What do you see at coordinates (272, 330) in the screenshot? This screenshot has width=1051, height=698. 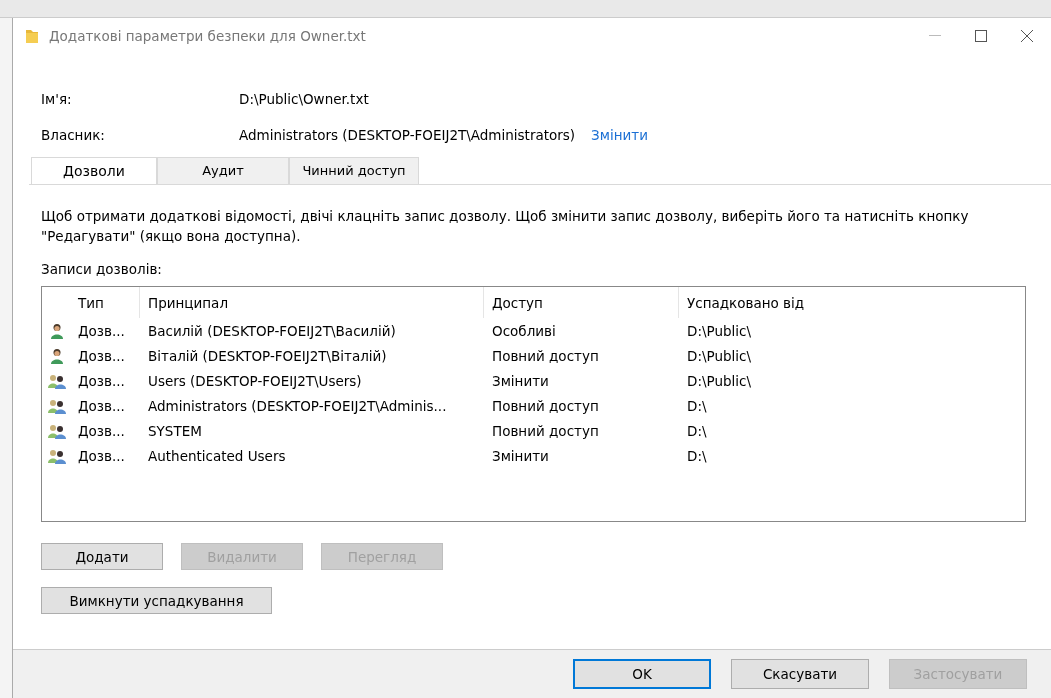 I see `table-cell-text: Василій (DESKTOP-FOEIJ2T\Василій)` at bounding box center [272, 330].